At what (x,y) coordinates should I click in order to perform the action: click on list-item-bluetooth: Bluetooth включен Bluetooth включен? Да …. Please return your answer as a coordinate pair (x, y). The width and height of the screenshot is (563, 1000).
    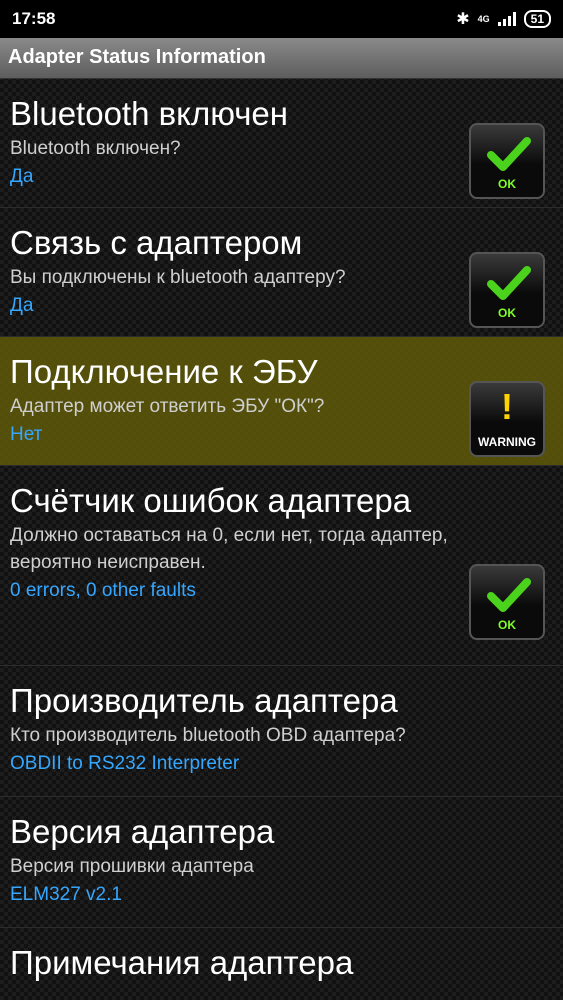
    Looking at the image, I should click on (281, 143).